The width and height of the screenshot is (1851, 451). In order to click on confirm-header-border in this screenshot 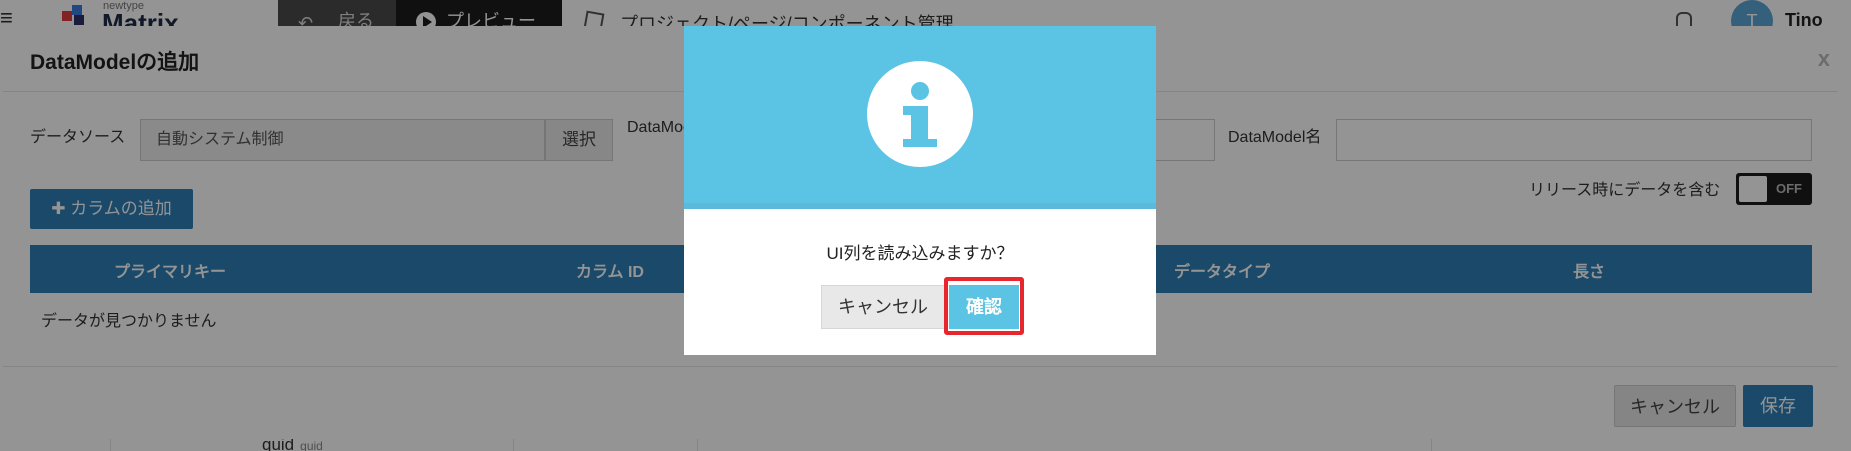, I will do `click(920, 206)`.